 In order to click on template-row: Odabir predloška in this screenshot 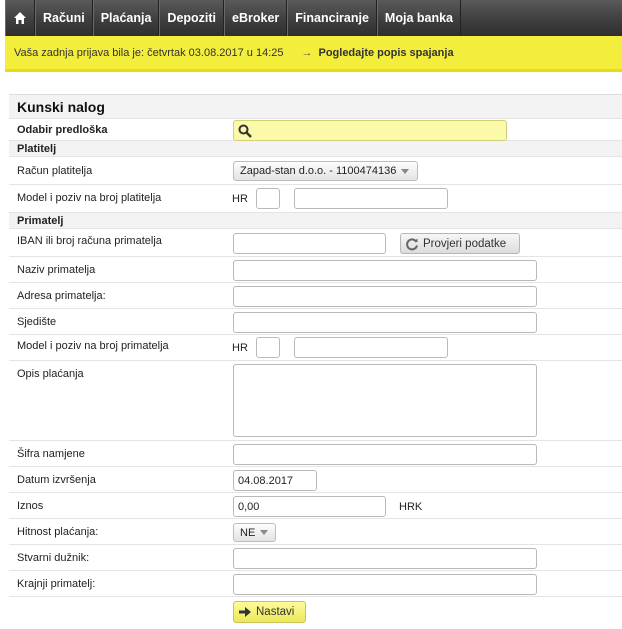, I will do `click(315, 130)`.